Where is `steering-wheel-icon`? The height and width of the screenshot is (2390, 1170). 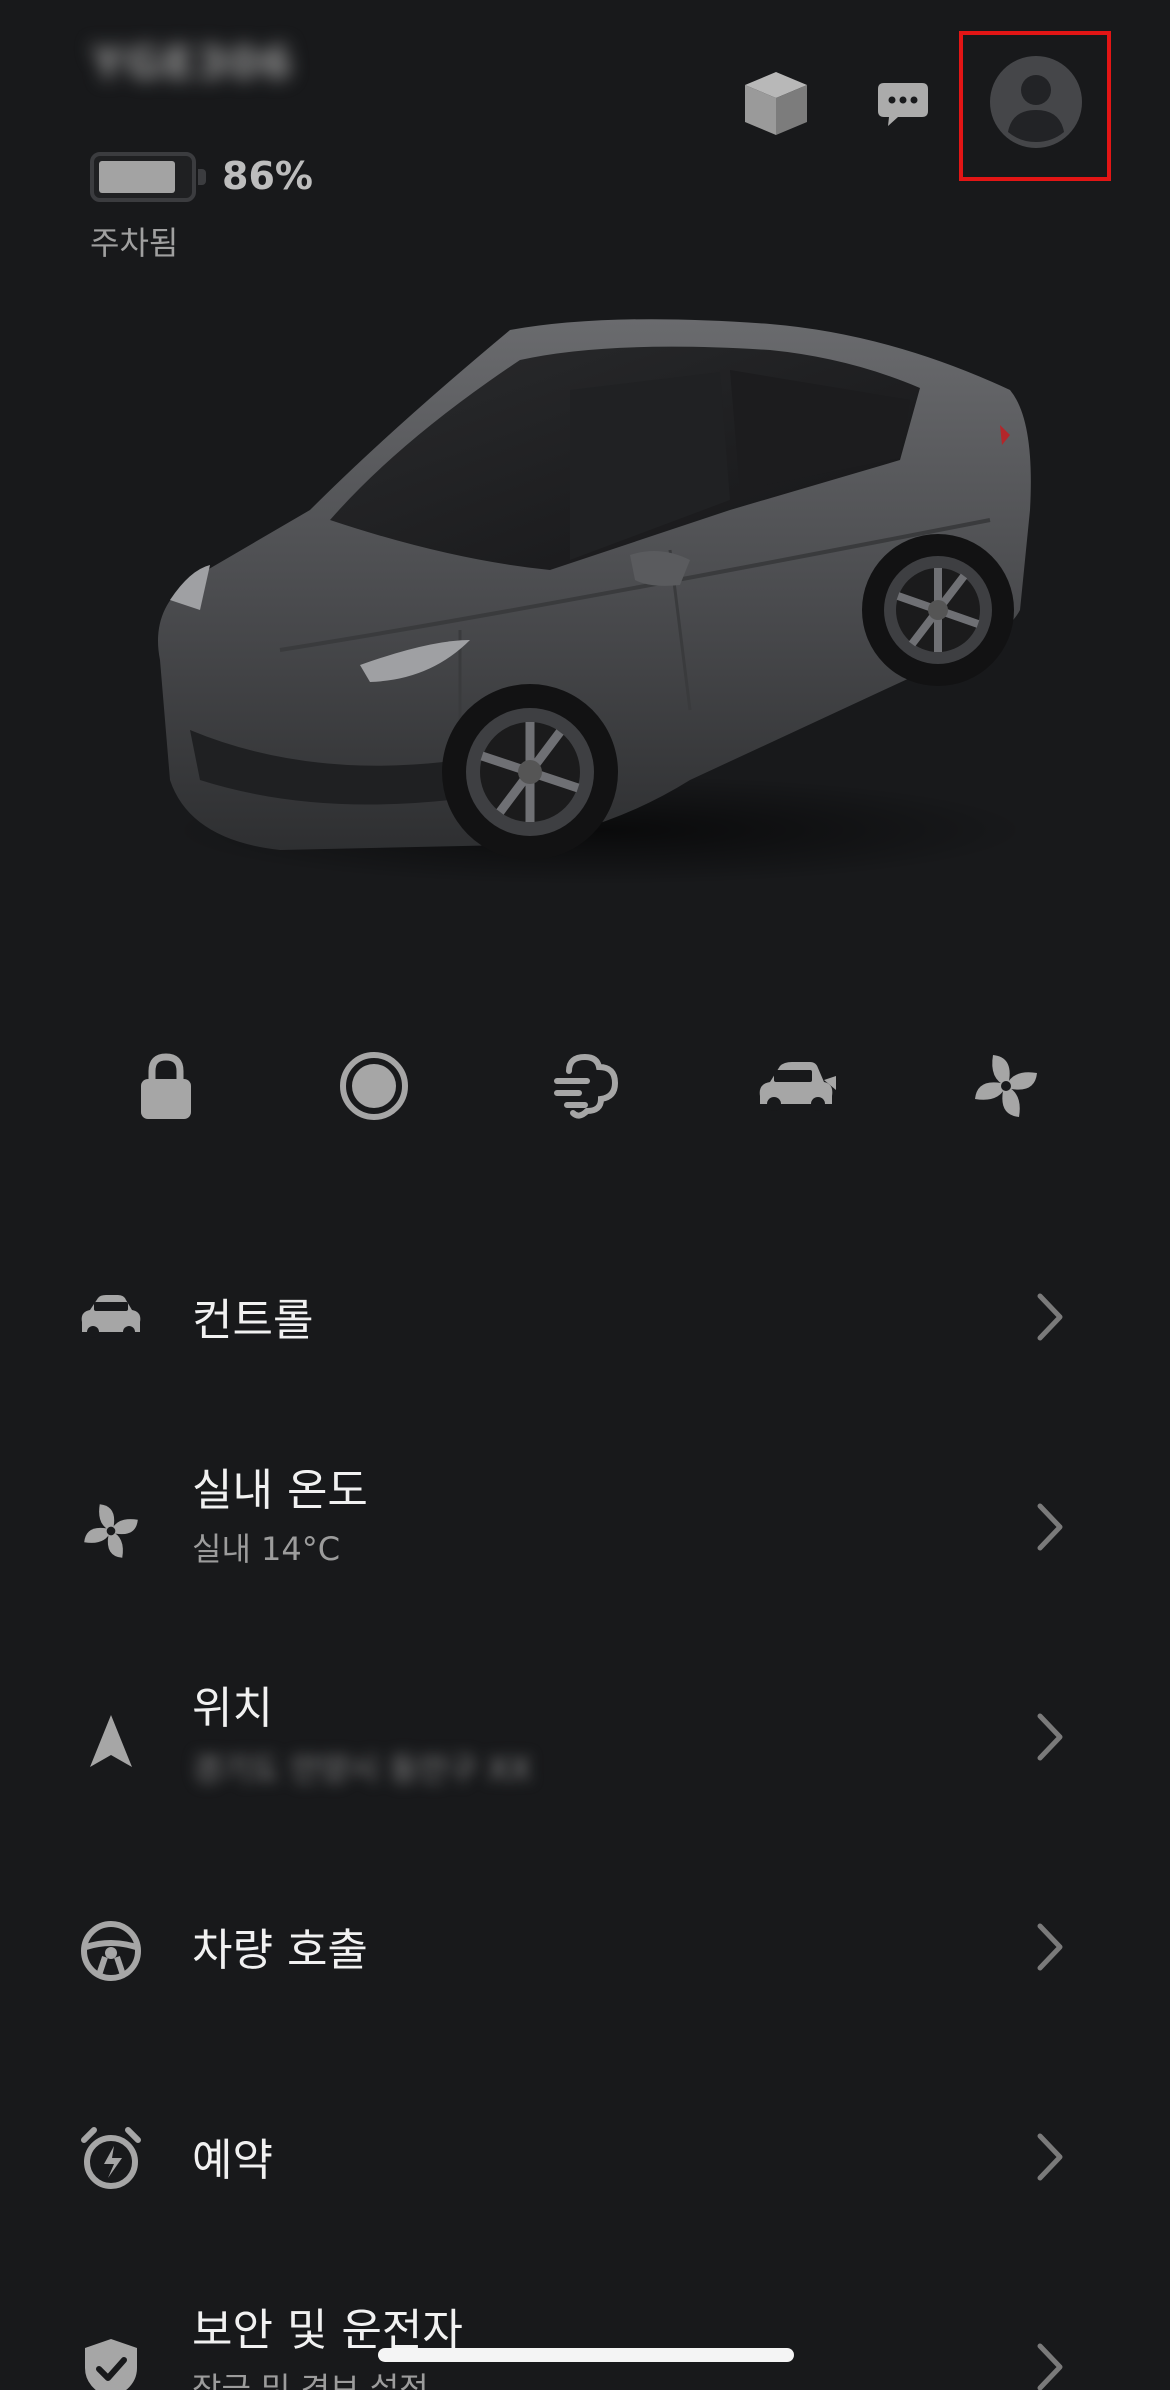 steering-wheel-icon is located at coordinates (111, 1951).